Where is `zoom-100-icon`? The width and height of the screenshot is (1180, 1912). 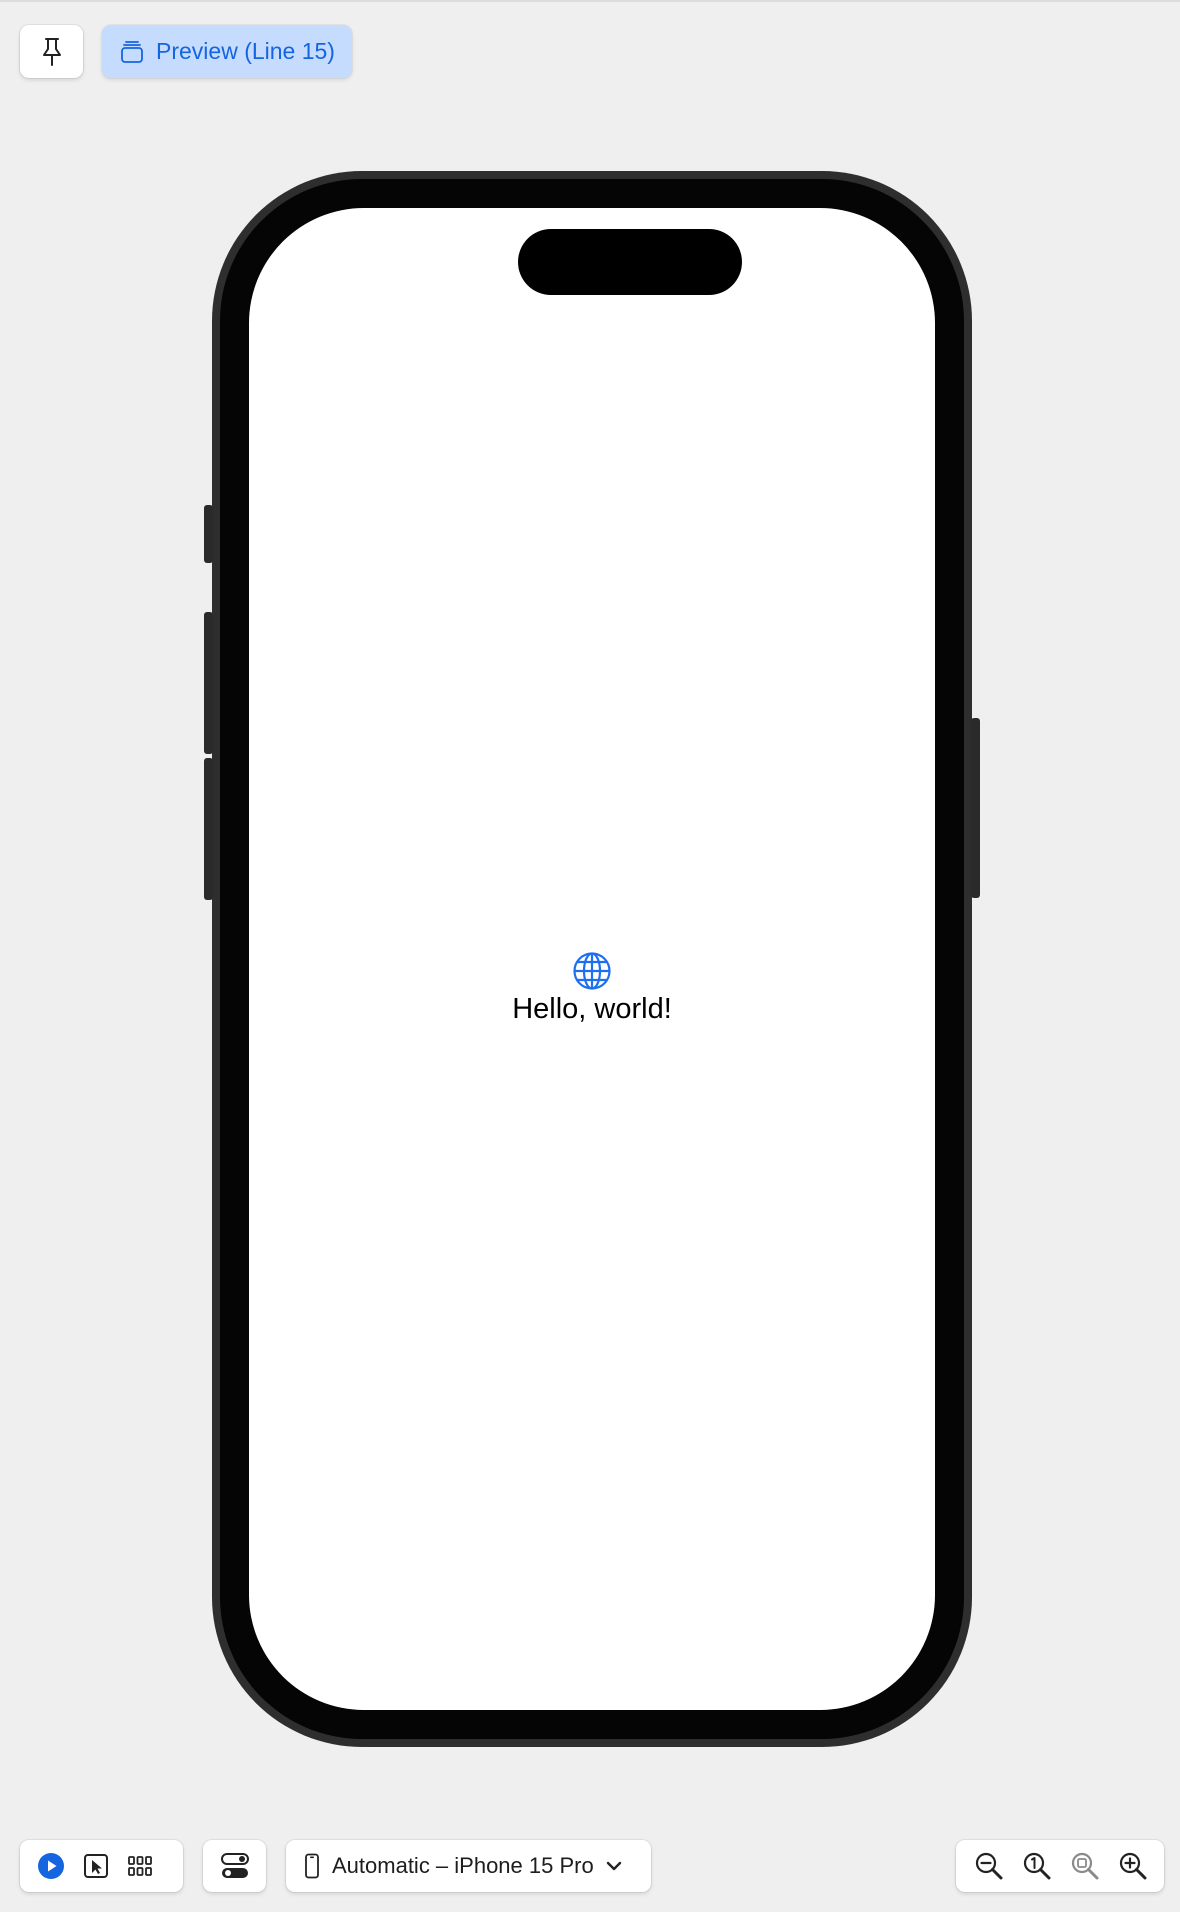 zoom-100-icon is located at coordinates (1037, 1866).